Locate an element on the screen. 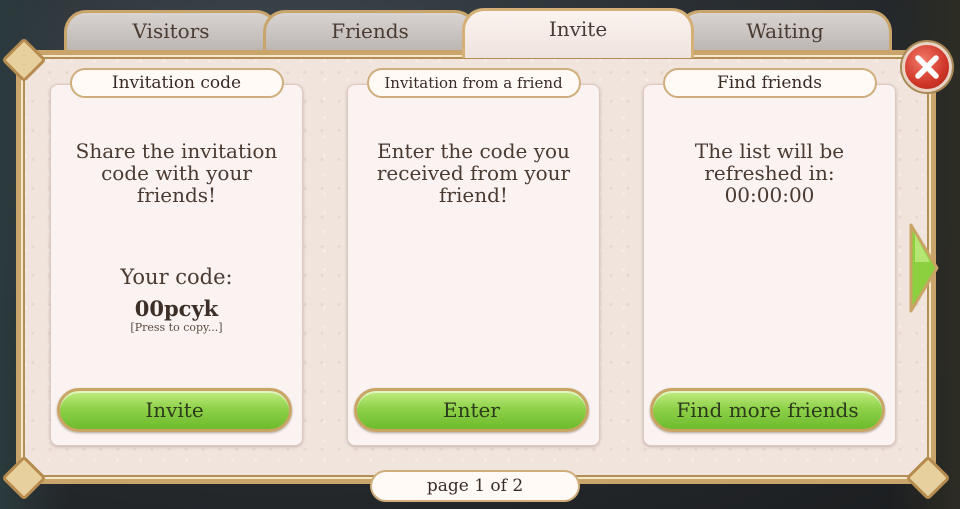  invite-button: Invite is located at coordinates (174, 410).